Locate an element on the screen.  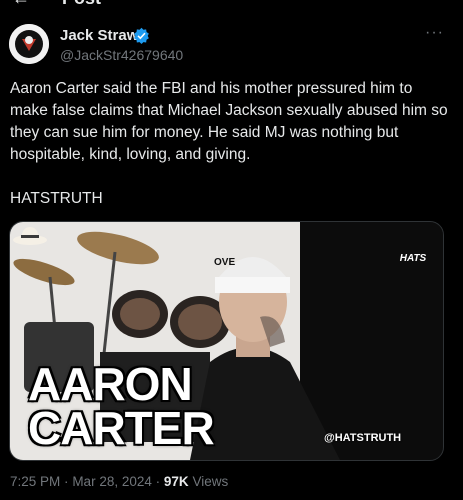
back-arrow-icon: ← is located at coordinates (21, 4).